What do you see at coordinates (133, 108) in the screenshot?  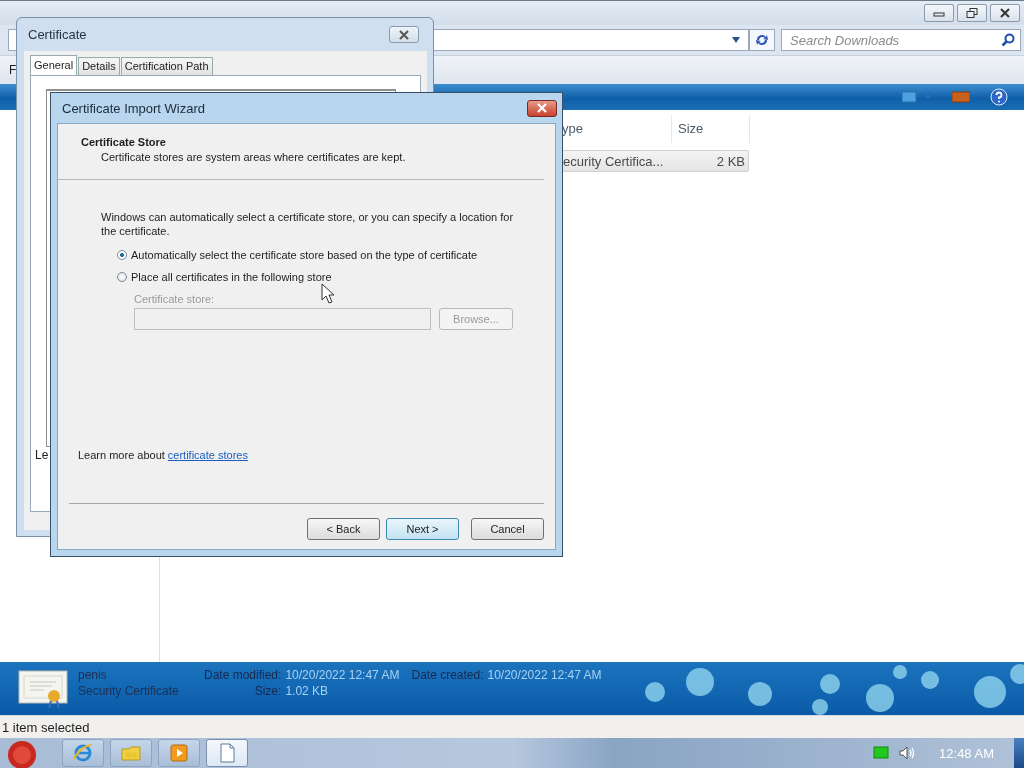 I see `window-title: Certificate Import Wizard` at bounding box center [133, 108].